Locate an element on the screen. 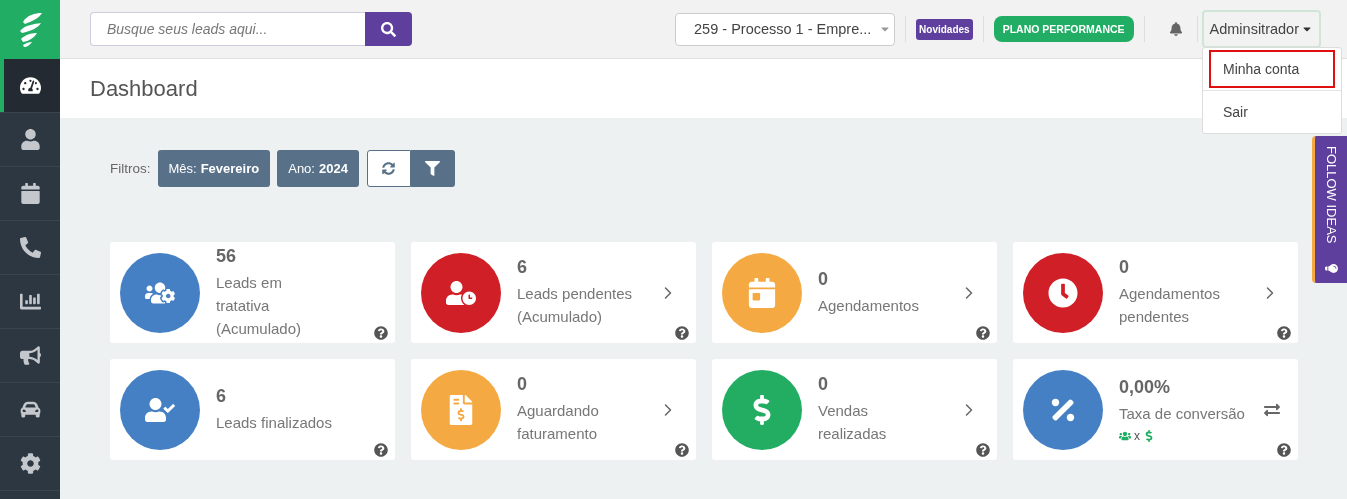 This screenshot has height=499, width=1347. refresh-icon is located at coordinates (389, 168).